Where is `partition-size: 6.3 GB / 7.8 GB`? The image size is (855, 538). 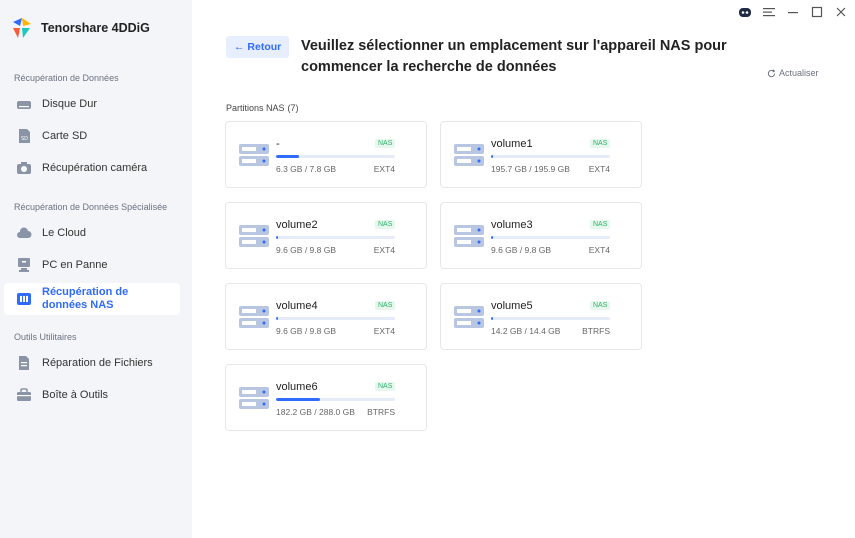
partition-size: 6.3 GB / 7.8 GB is located at coordinates (306, 169).